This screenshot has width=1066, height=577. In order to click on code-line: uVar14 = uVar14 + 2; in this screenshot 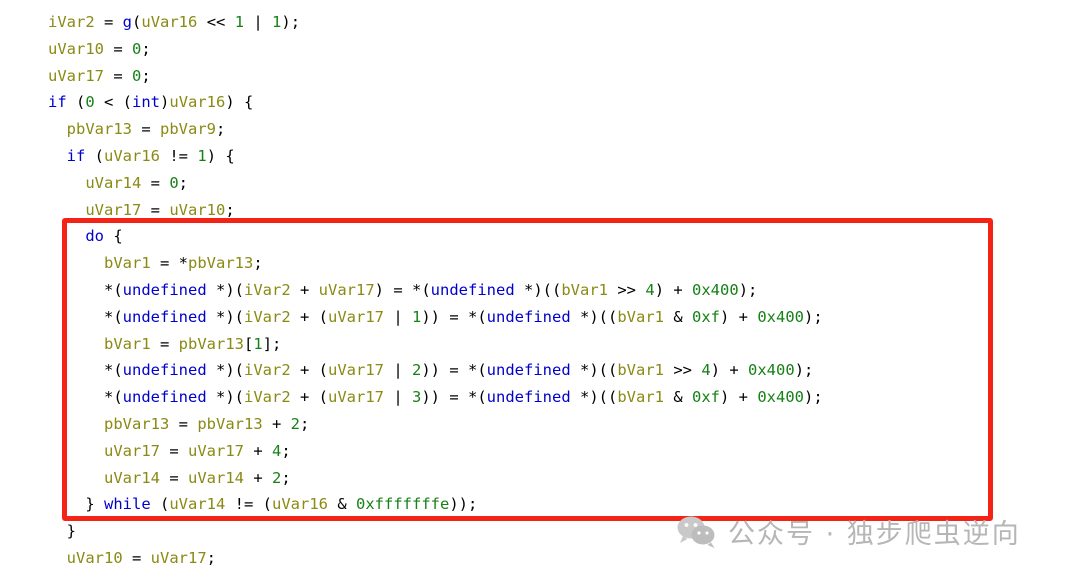, I will do `click(533, 478)`.